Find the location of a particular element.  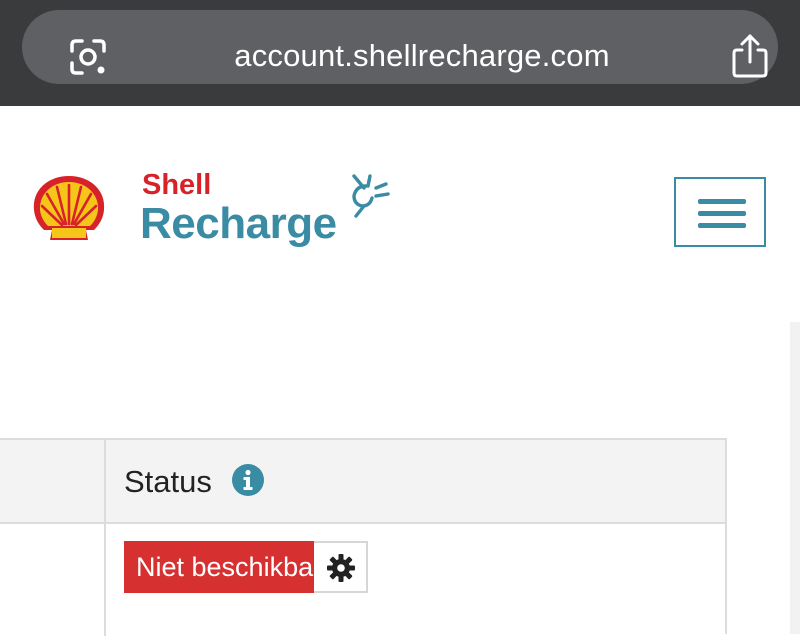

table-header-row: Status is located at coordinates (362, 482).